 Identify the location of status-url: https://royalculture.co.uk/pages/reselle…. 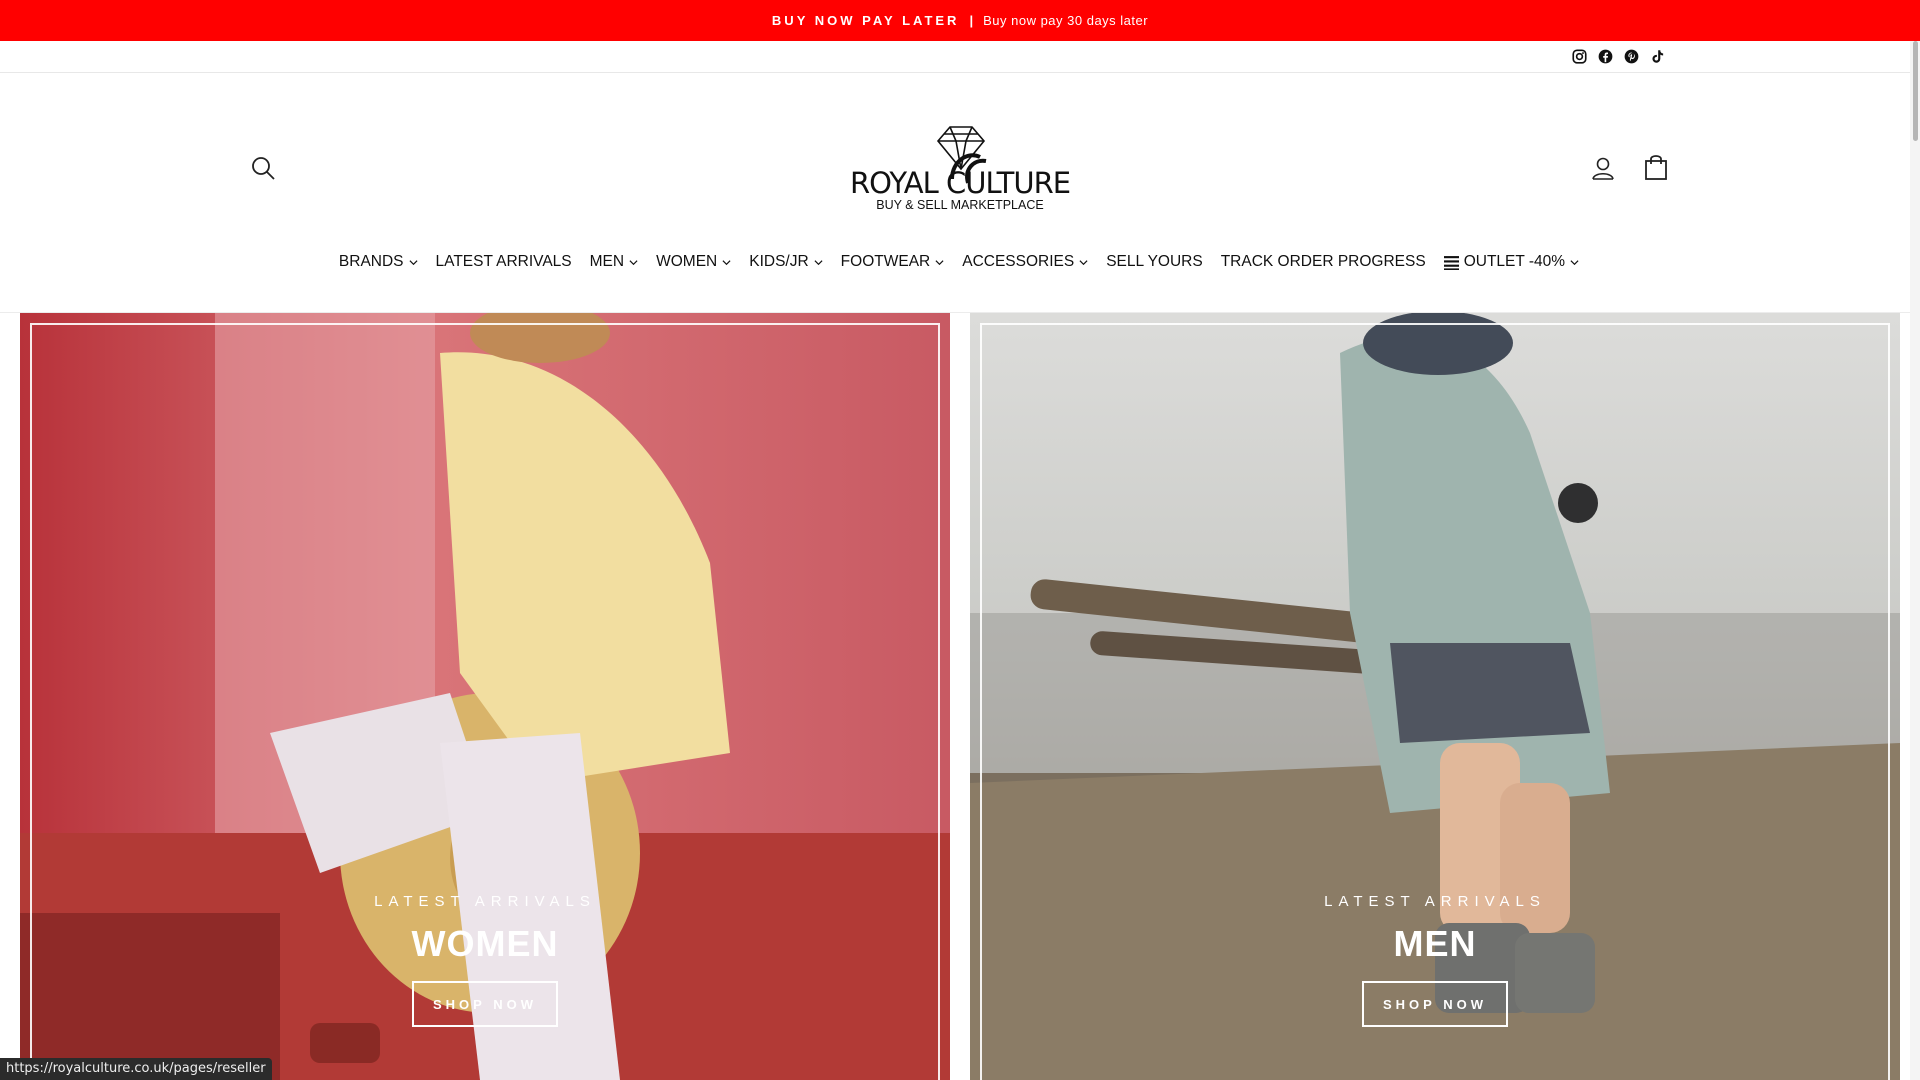
(136, 1069).